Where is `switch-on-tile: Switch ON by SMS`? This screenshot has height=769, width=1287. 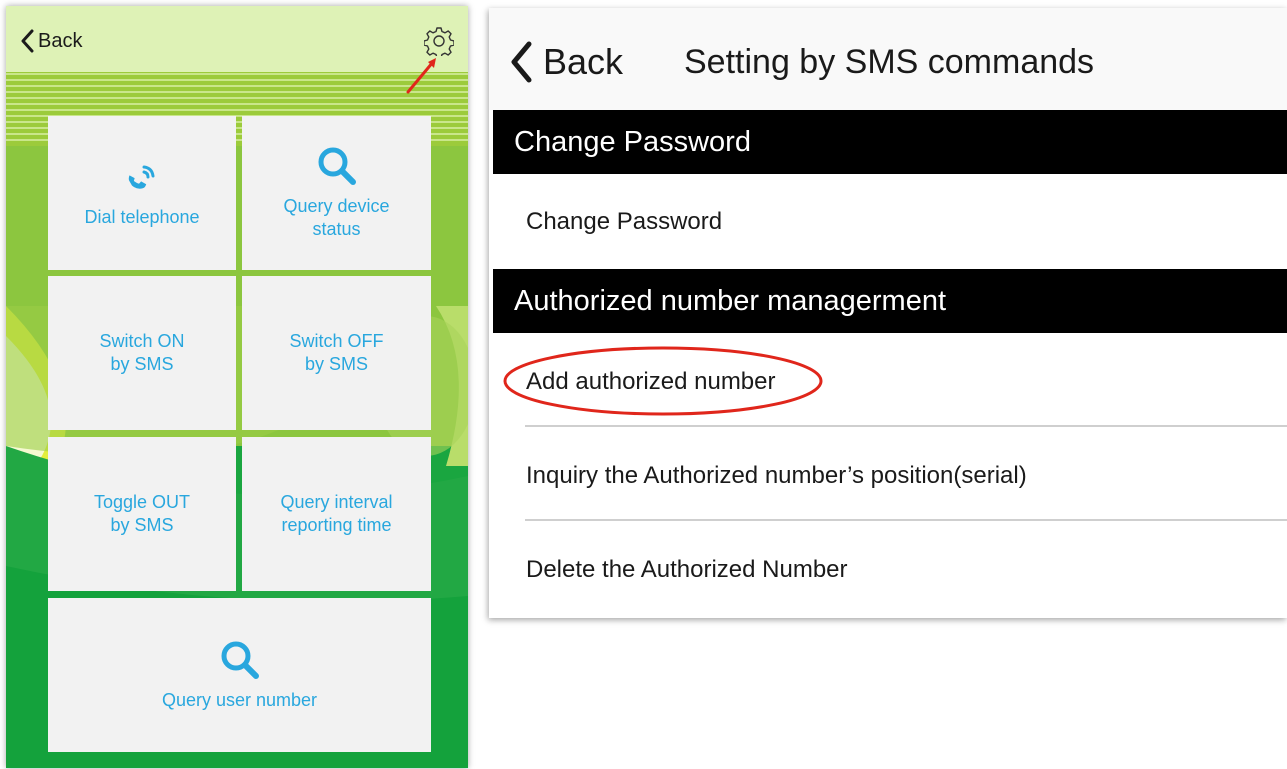 switch-on-tile: Switch ON by SMS is located at coordinates (142, 353).